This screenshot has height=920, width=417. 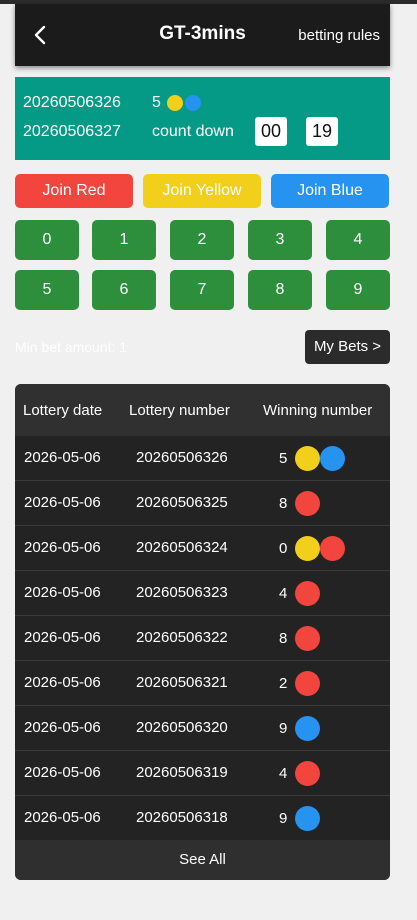 What do you see at coordinates (124, 290) in the screenshot?
I see `number-button-6: 6` at bounding box center [124, 290].